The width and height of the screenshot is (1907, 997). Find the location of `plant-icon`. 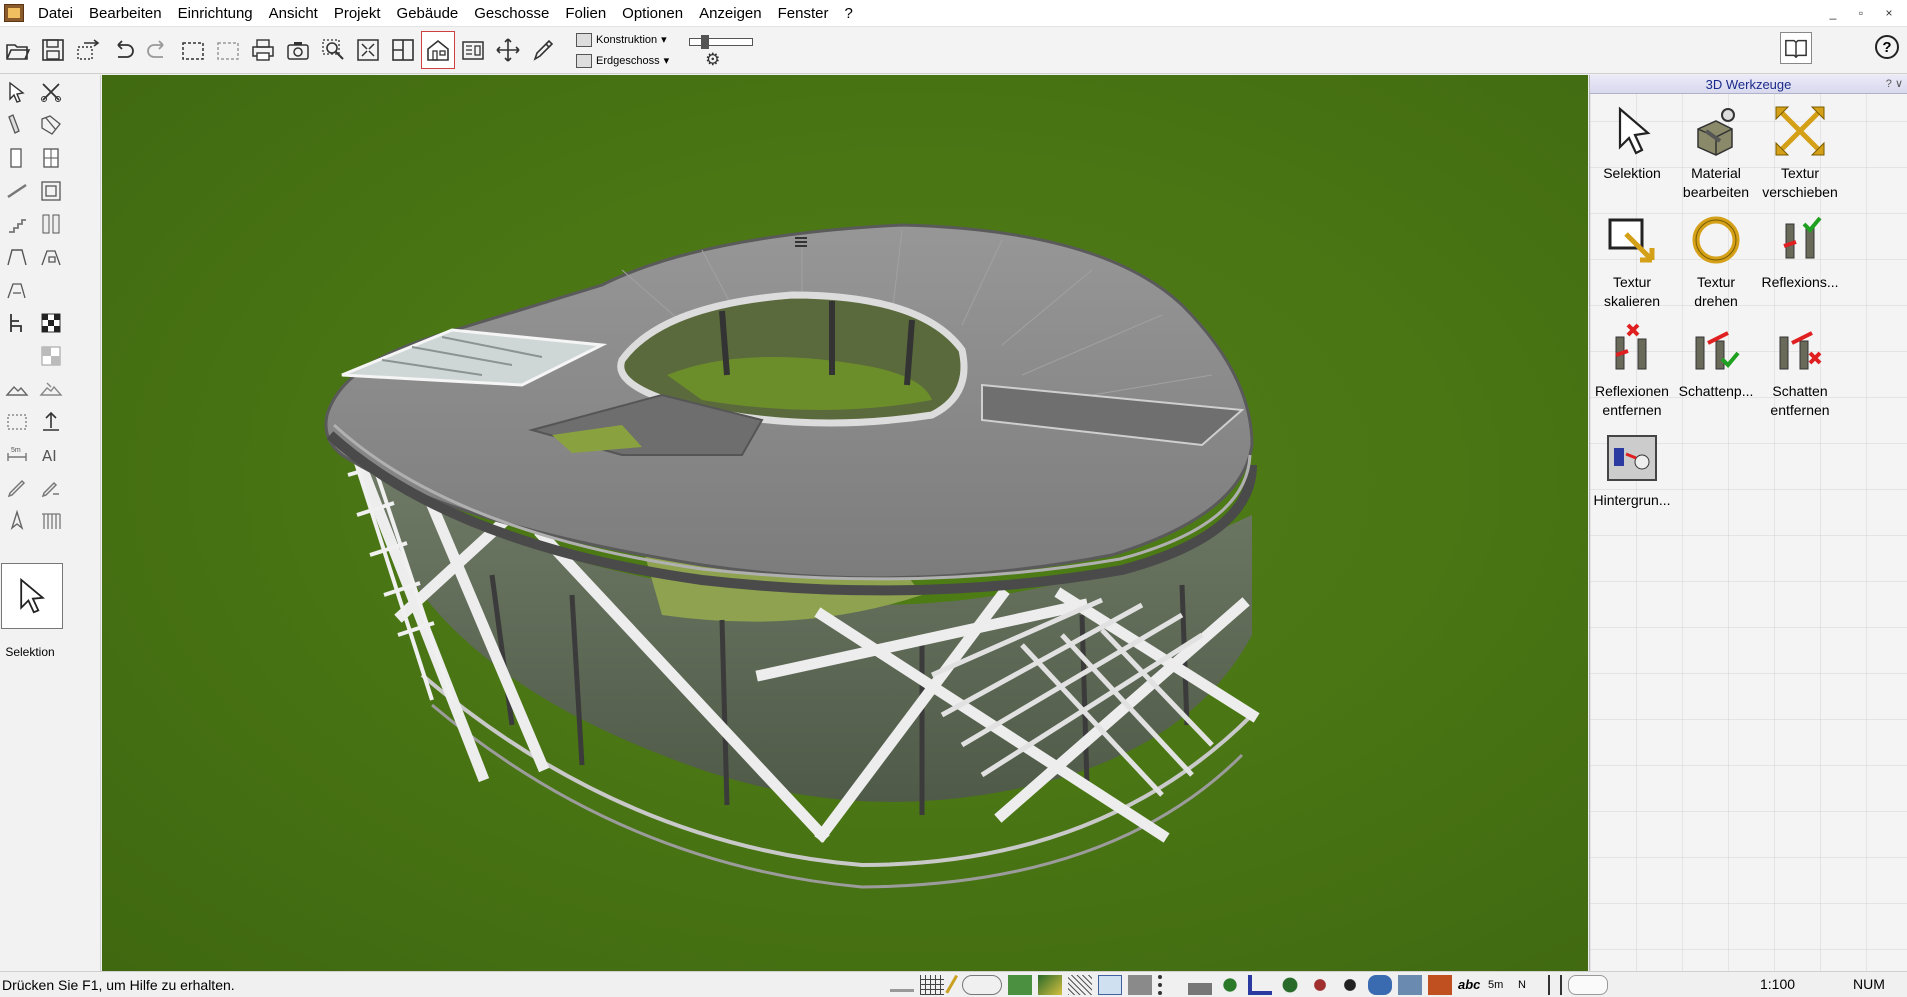

plant-icon is located at coordinates (1230, 984).